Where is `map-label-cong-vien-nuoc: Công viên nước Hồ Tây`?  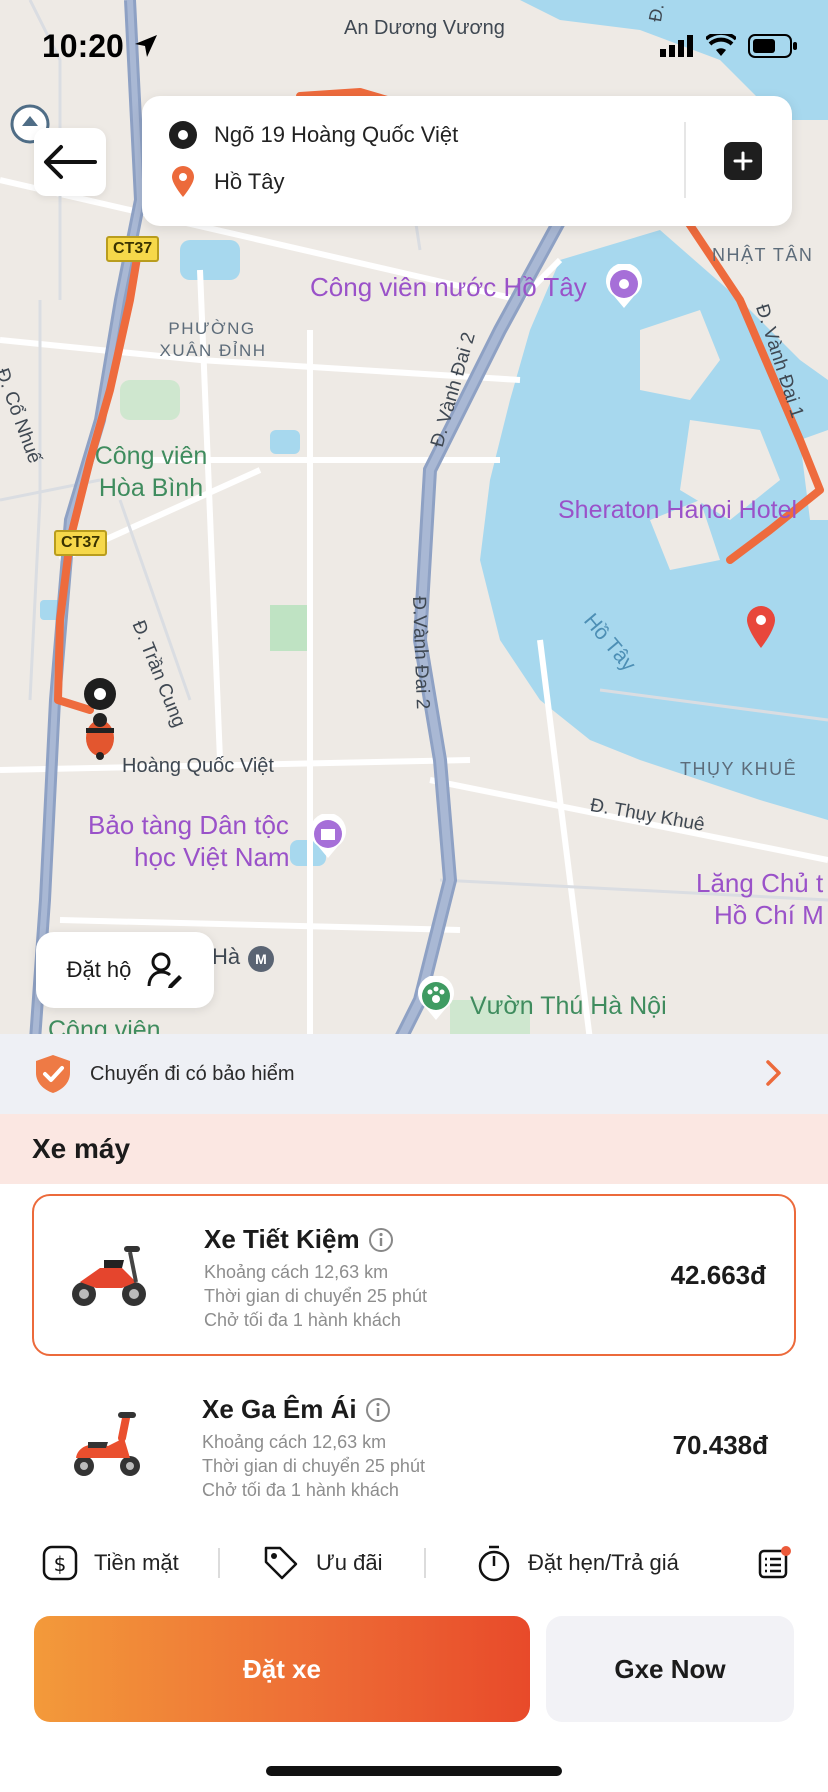
map-label-cong-vien-nuoc: Công viên nước Hồ Tây is located at coordinates (448, 287).